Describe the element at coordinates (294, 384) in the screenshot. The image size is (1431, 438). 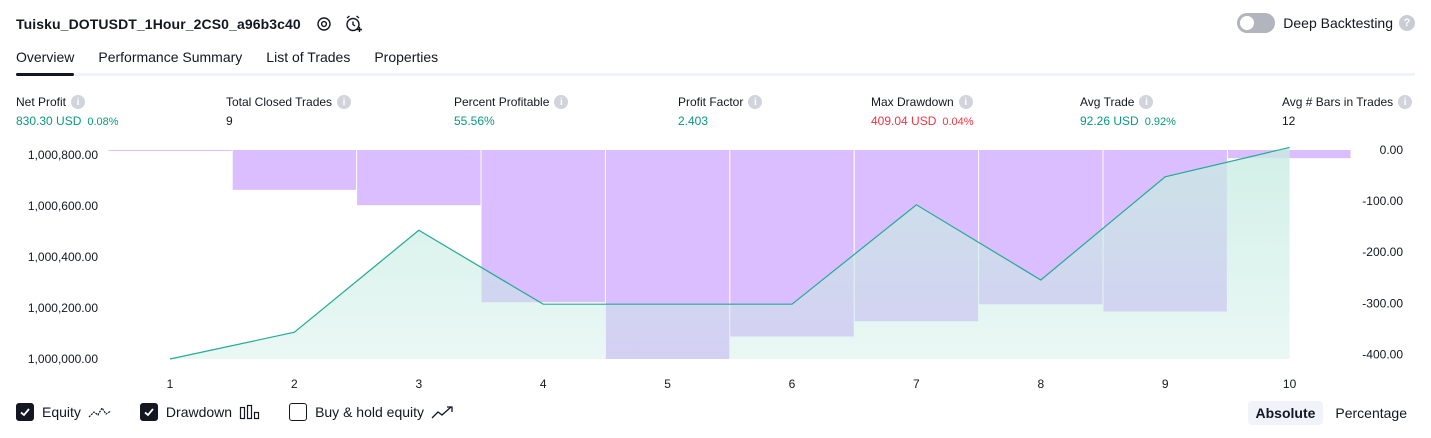
I see `x-axis-tick-label: 2` at that location.